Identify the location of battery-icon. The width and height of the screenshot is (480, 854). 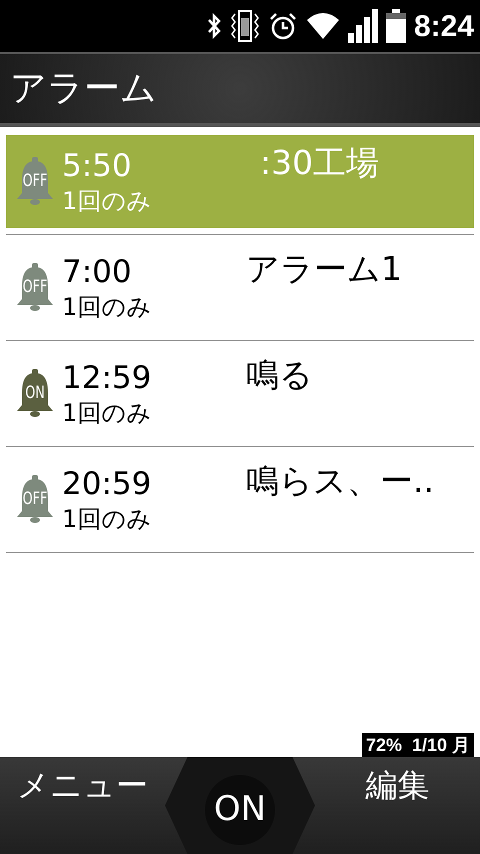
(396, 26).